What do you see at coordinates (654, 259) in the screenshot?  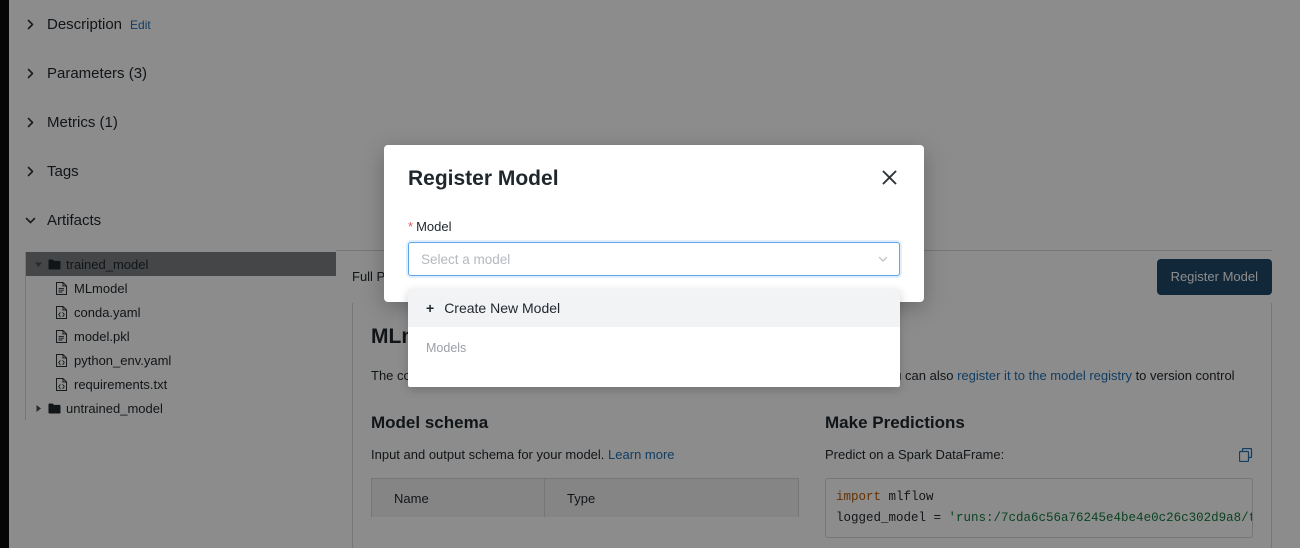 I see `model-select-input: Select a model` at bounding box center [654, 259].